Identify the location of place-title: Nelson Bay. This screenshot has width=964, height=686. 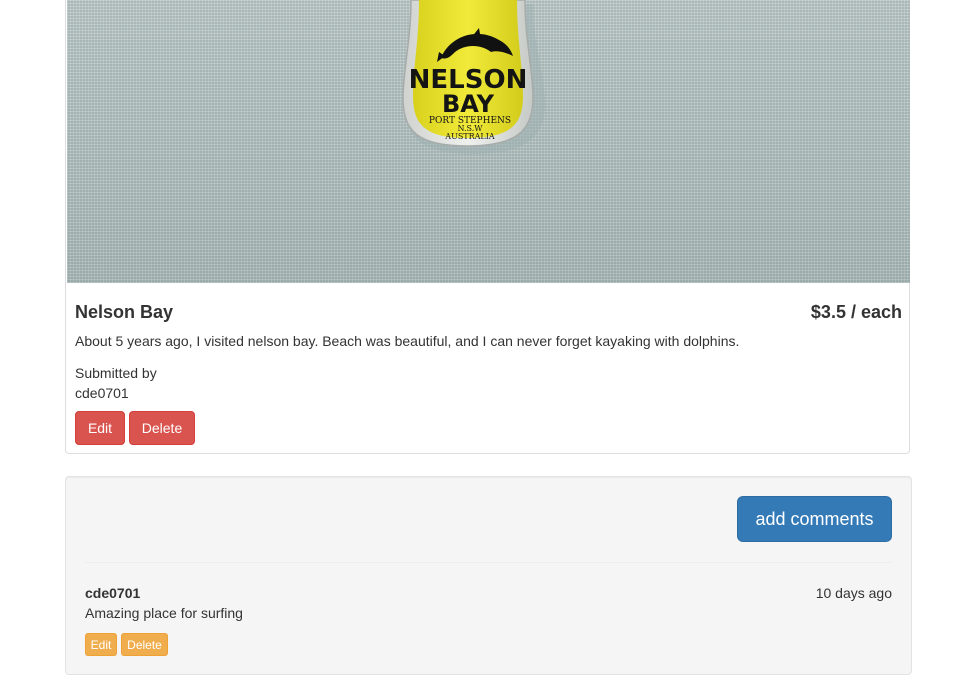
(124, 312).